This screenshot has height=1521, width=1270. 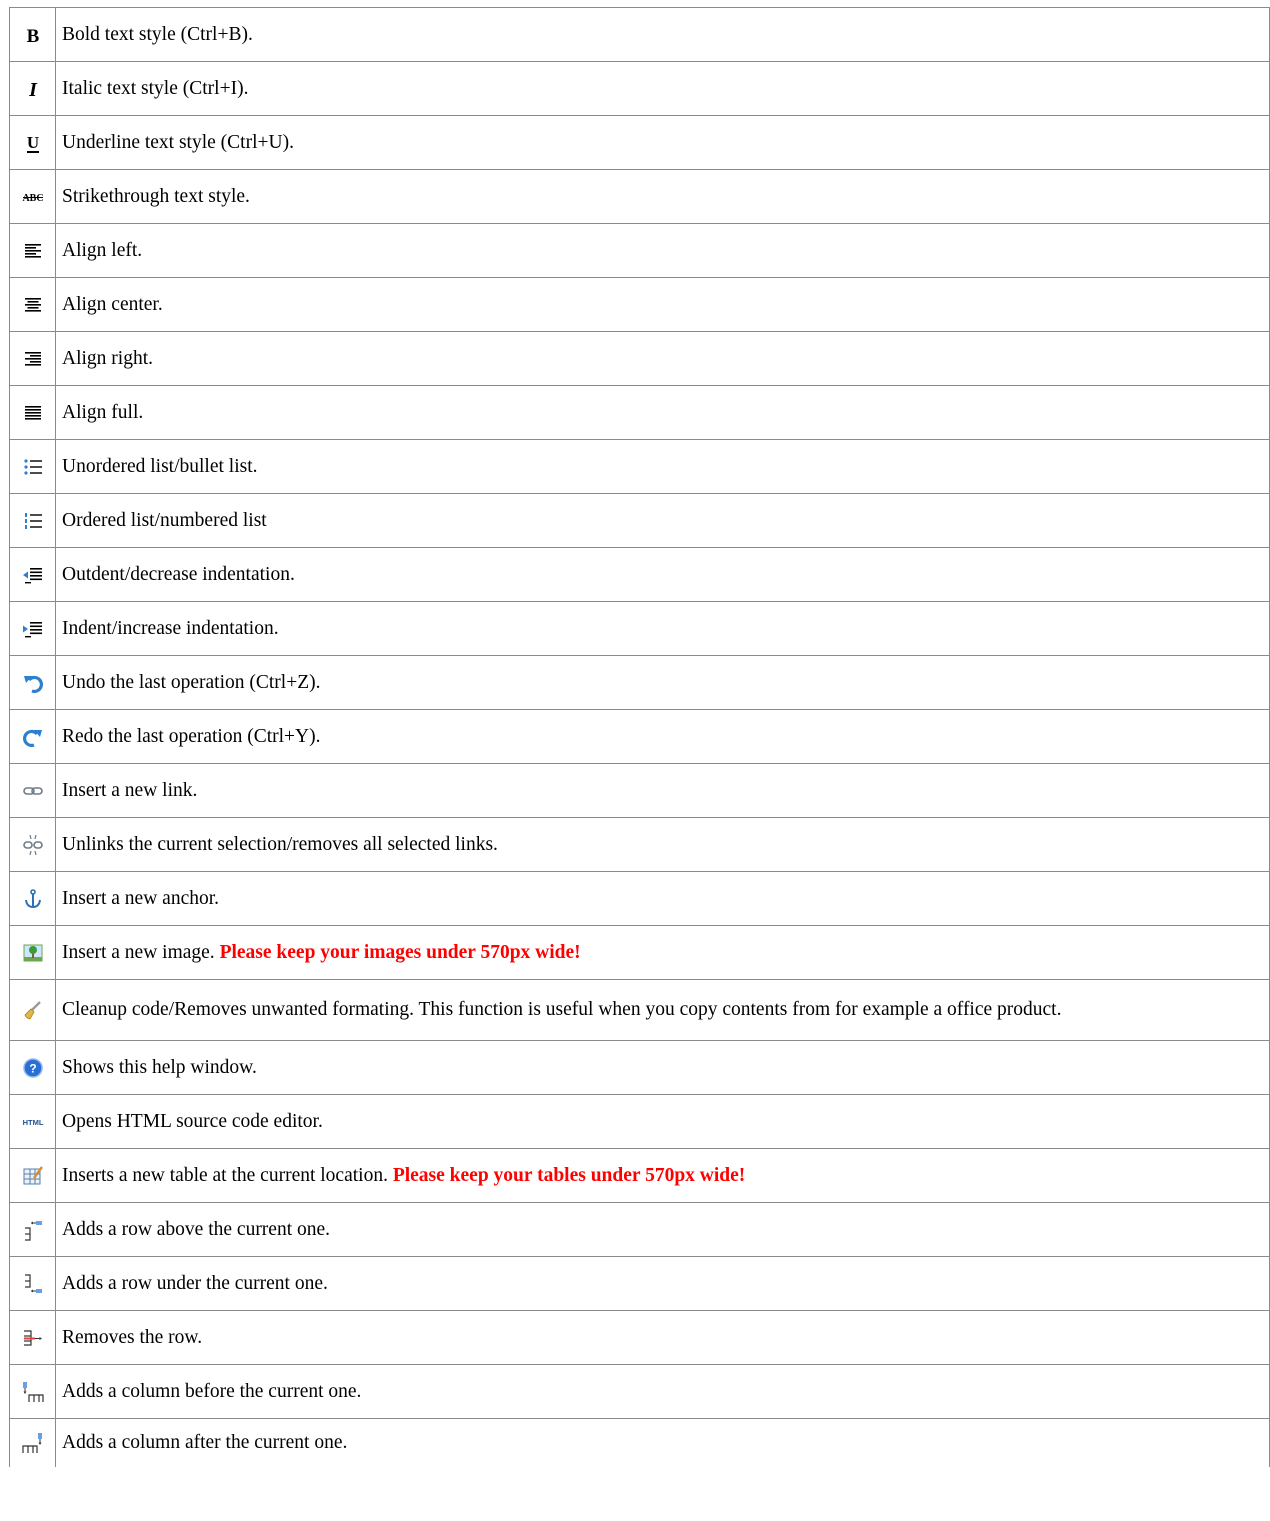 What do you see at coordinates (102, 250) in the screenshot?
I see `description-text: Align left.` at bounding box center [102, 250].